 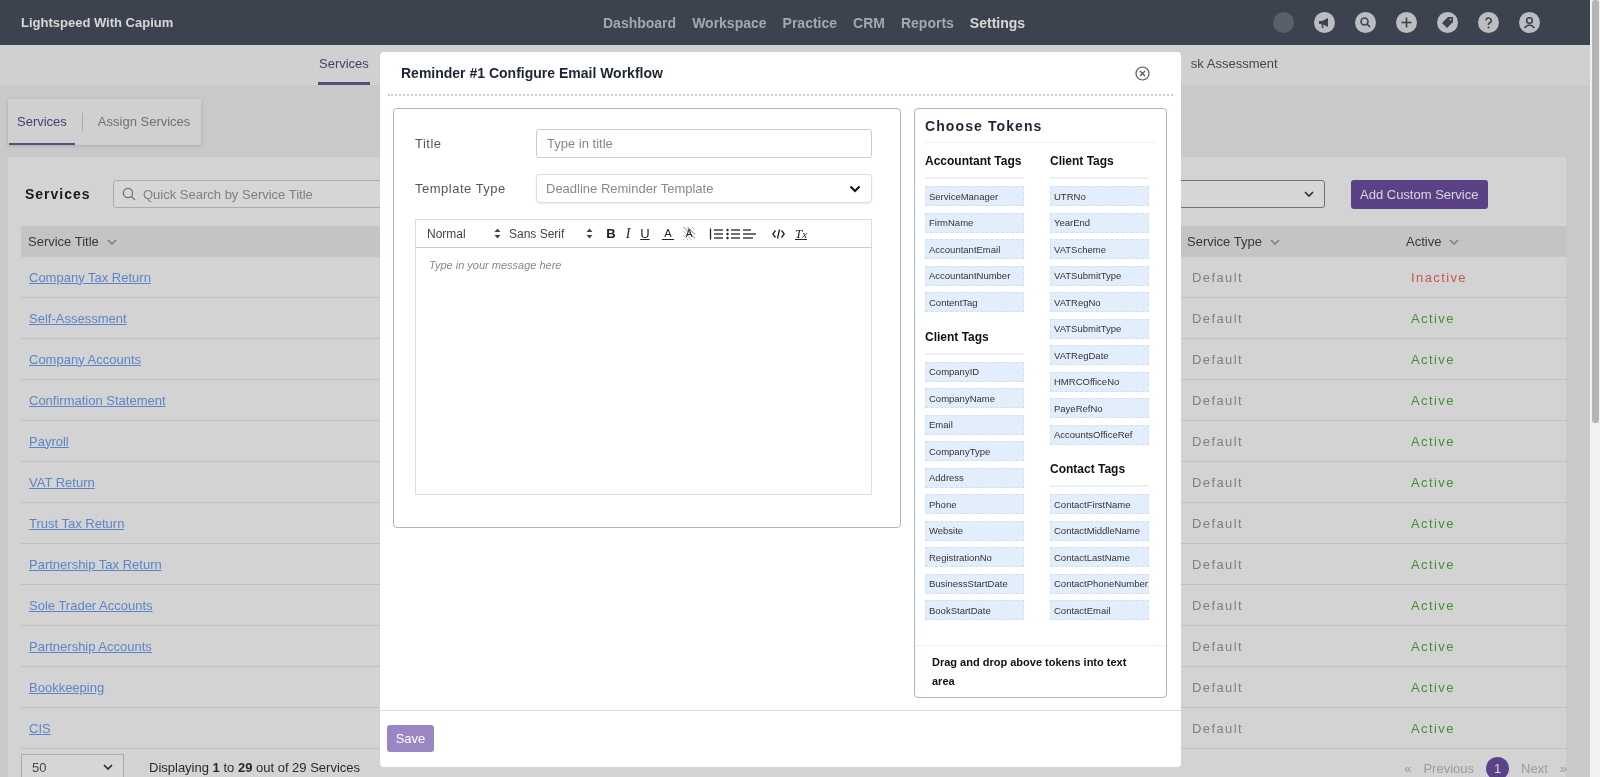 What do you see at coordinates (974, 557) in the screenshot?
I see `token-chip: RegistrationNo` at bounding box center [974, 557].